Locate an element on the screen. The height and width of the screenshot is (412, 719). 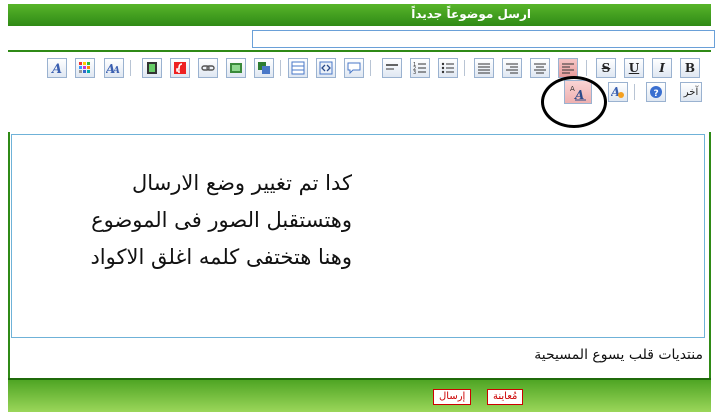
unordered-list-button is located at coordinates (448, 68).